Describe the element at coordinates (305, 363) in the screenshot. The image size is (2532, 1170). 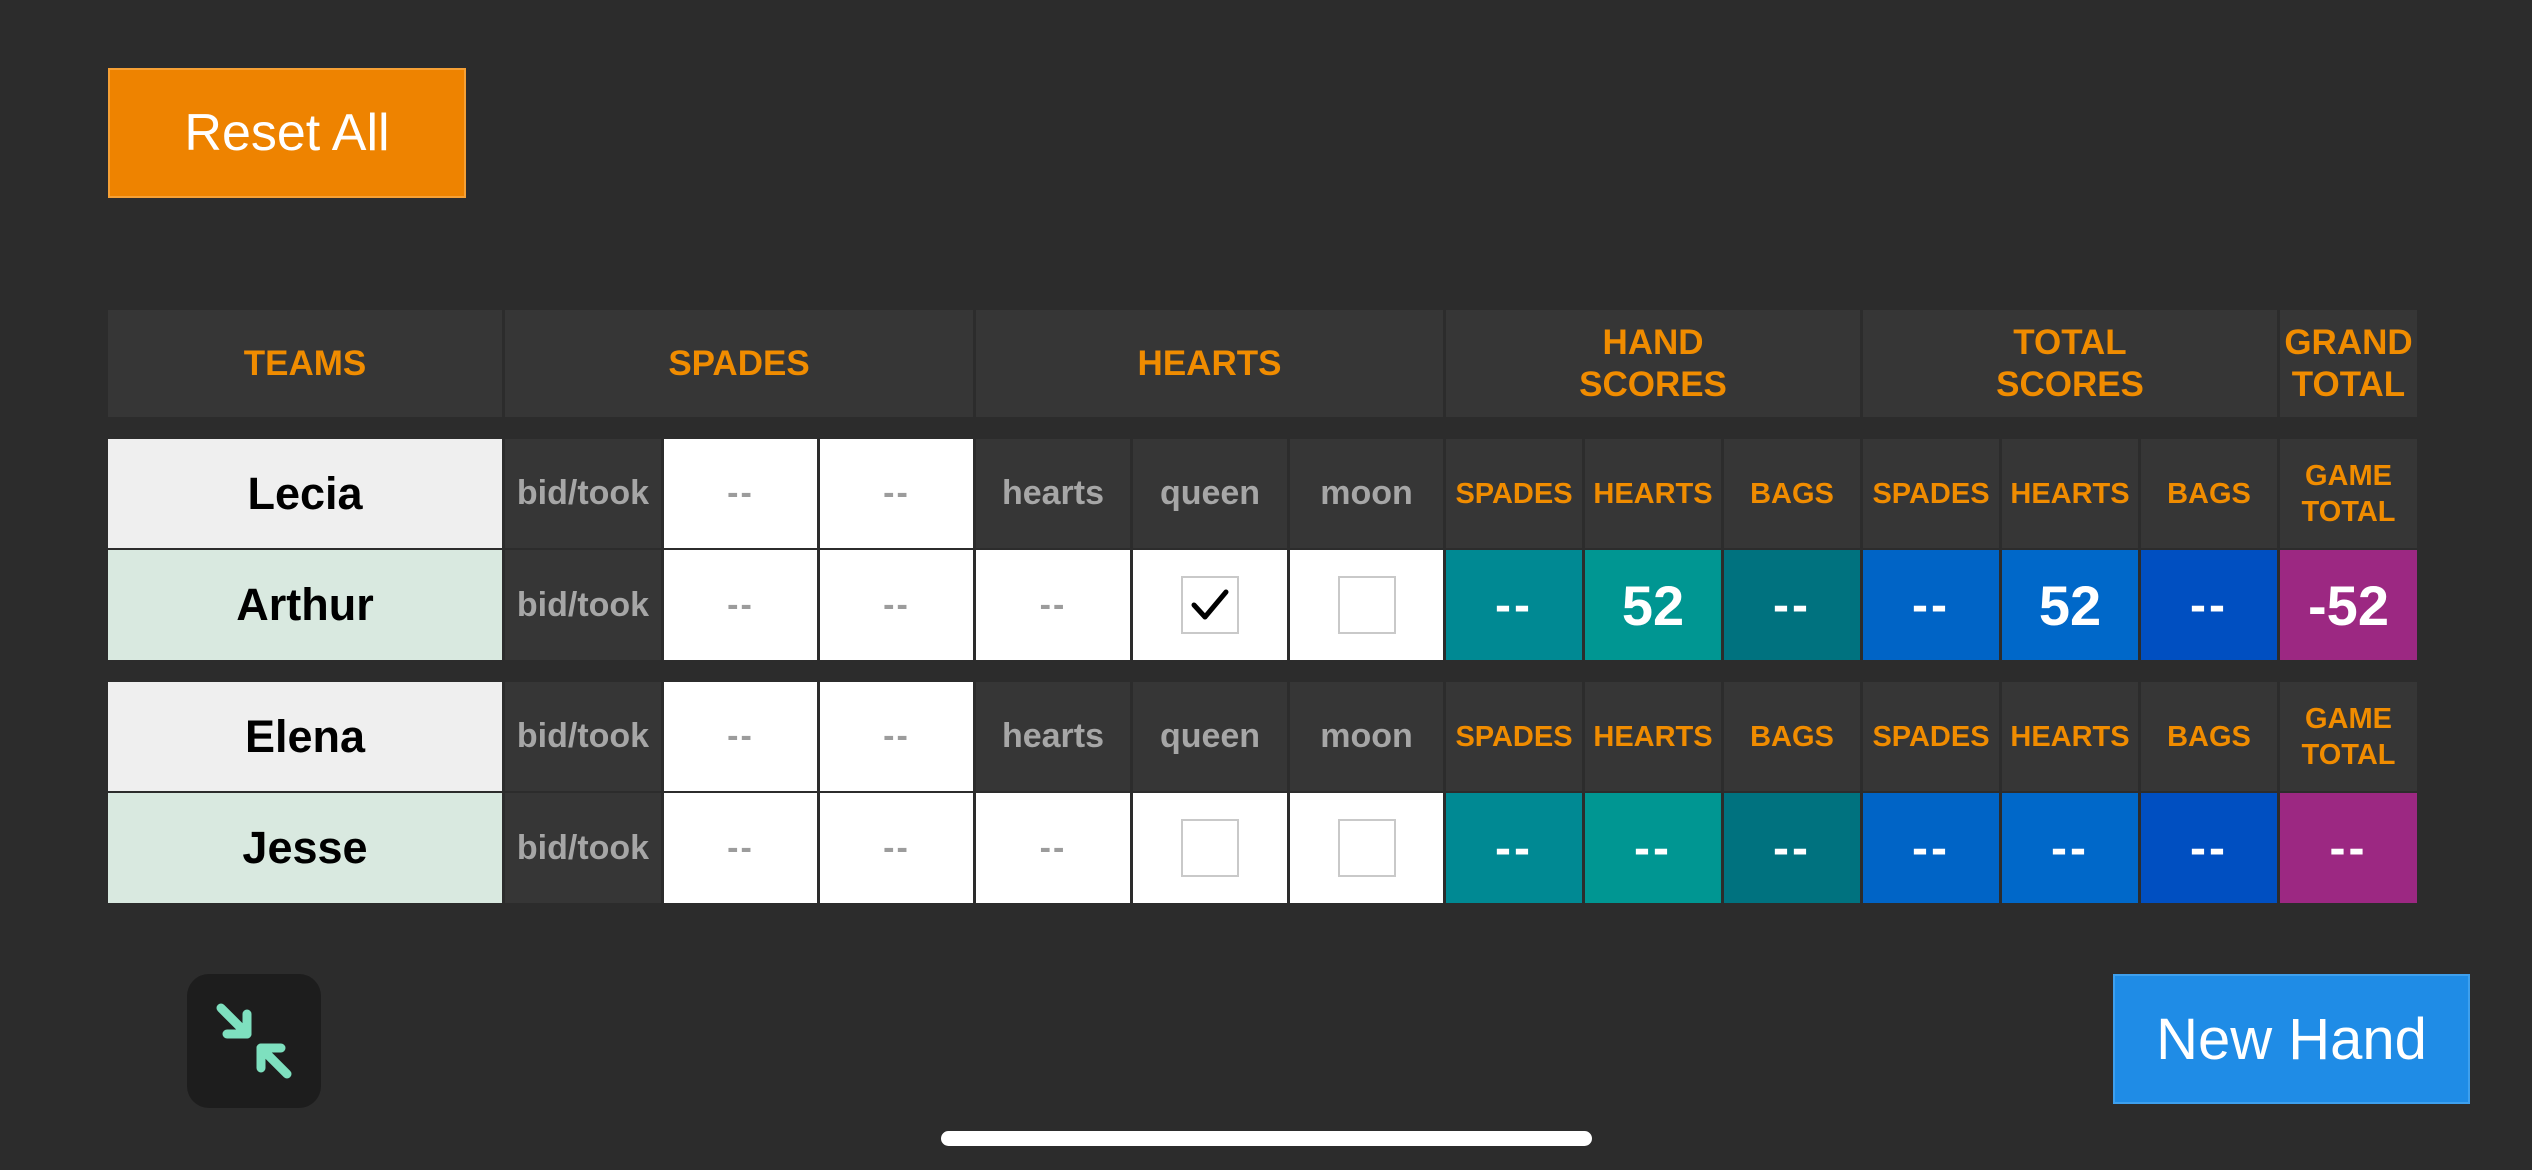
I see `teams-header: TEAMS` at that location.